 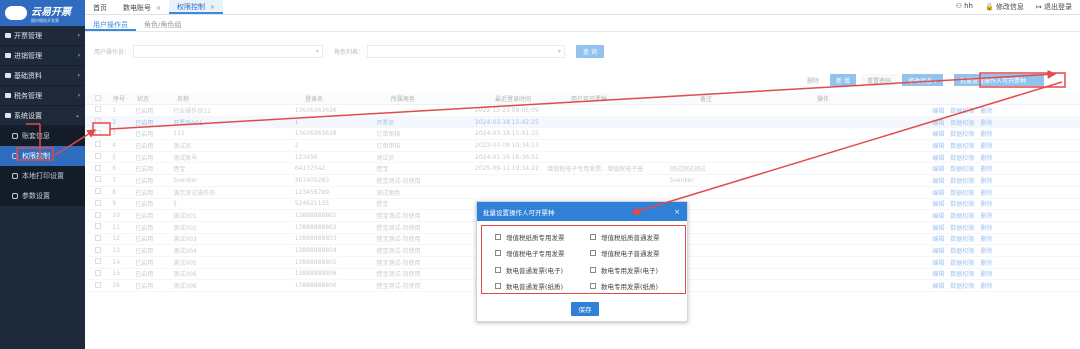 I want to click on ticket-option: 数电专用发票(纸质), so click(x=637, y=286).